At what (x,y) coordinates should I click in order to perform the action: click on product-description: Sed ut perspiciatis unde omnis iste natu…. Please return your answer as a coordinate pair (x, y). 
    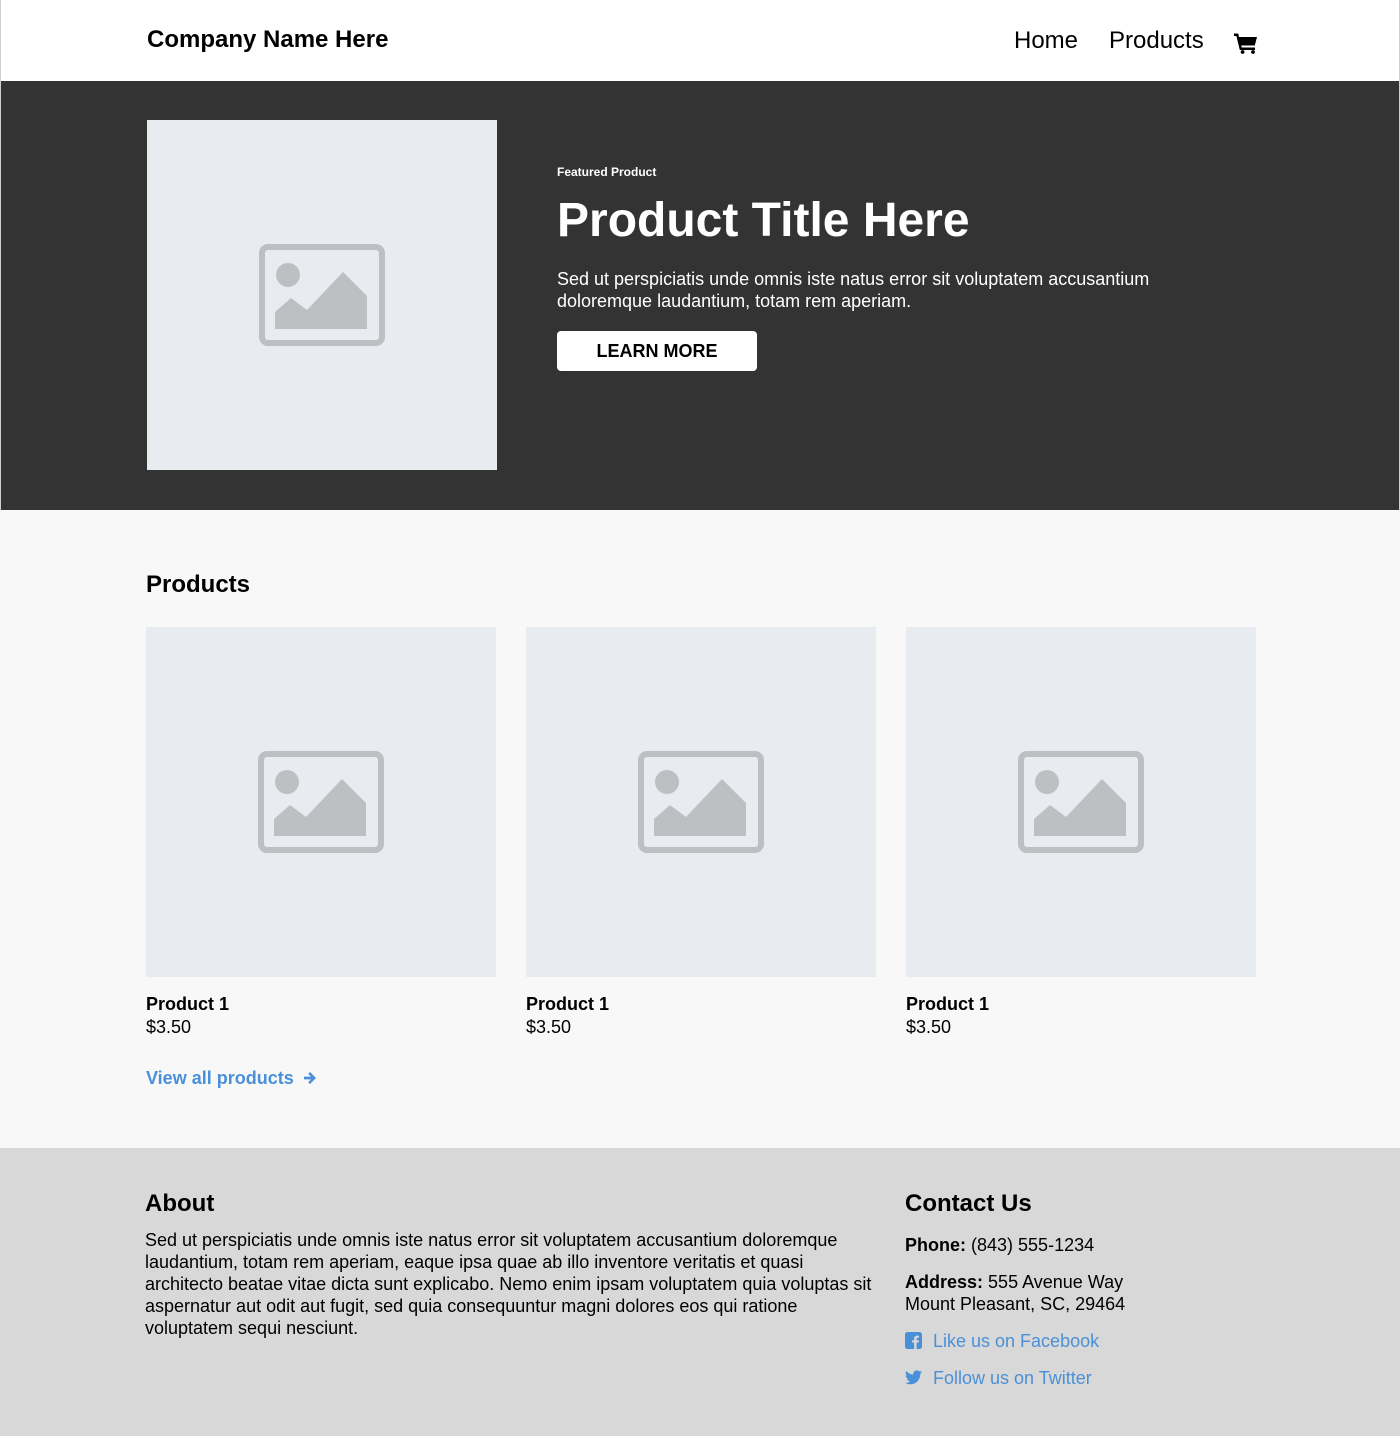
    Looking at the image, I should click on (853, 290).